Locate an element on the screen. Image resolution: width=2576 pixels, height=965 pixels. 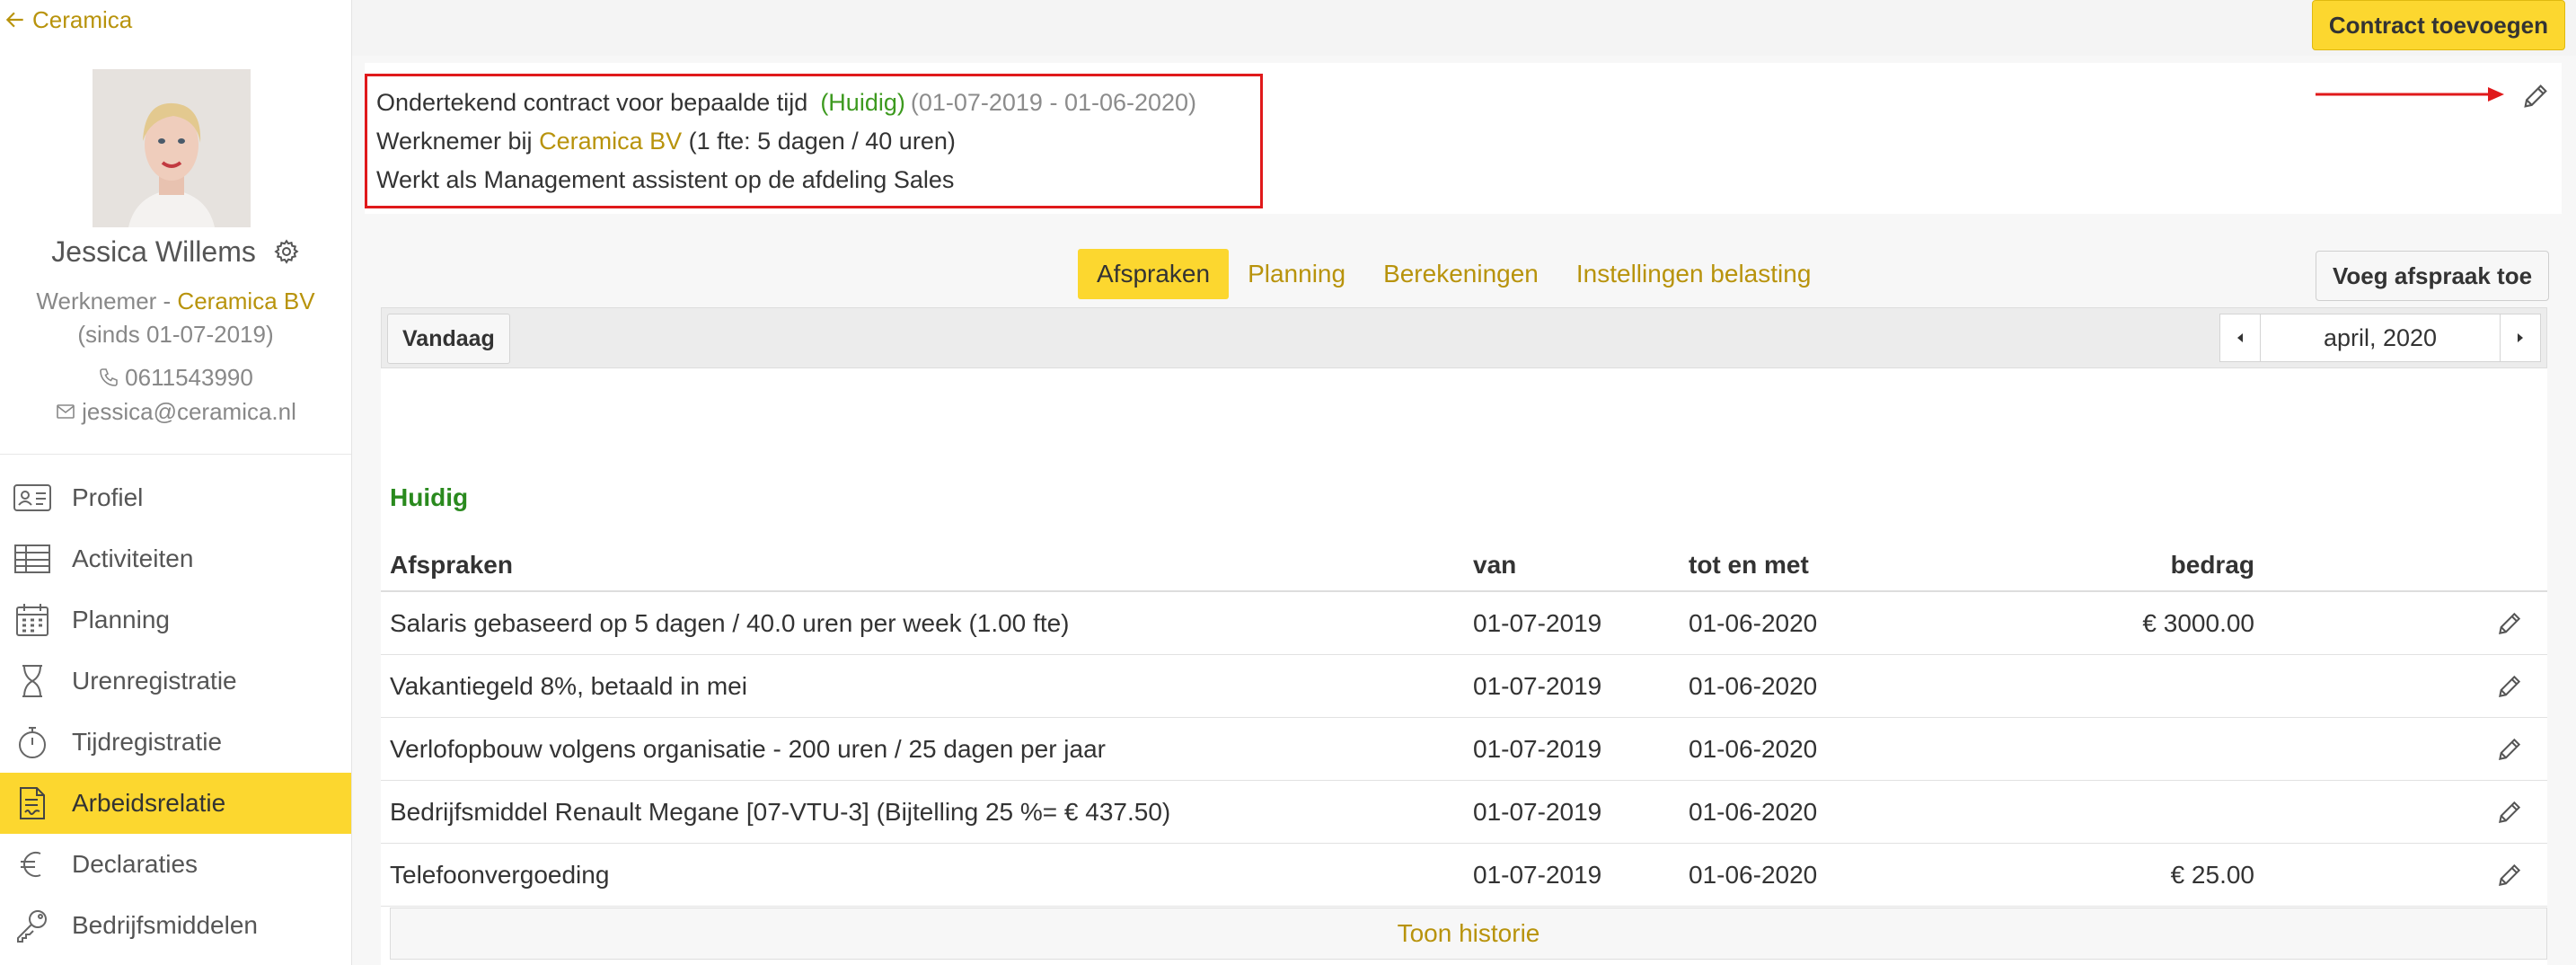
month-label: april, 2020 is located at coordinates (2380, 338).